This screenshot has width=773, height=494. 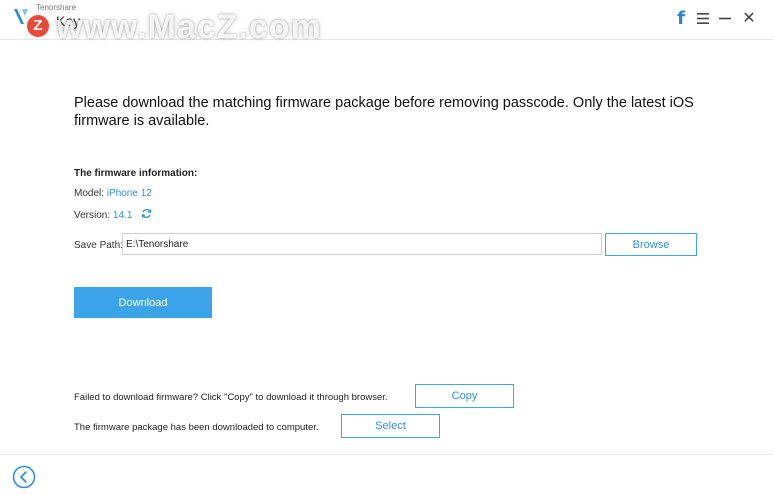 I want to click on back-arrow-icon, so click(x=24, y=477).